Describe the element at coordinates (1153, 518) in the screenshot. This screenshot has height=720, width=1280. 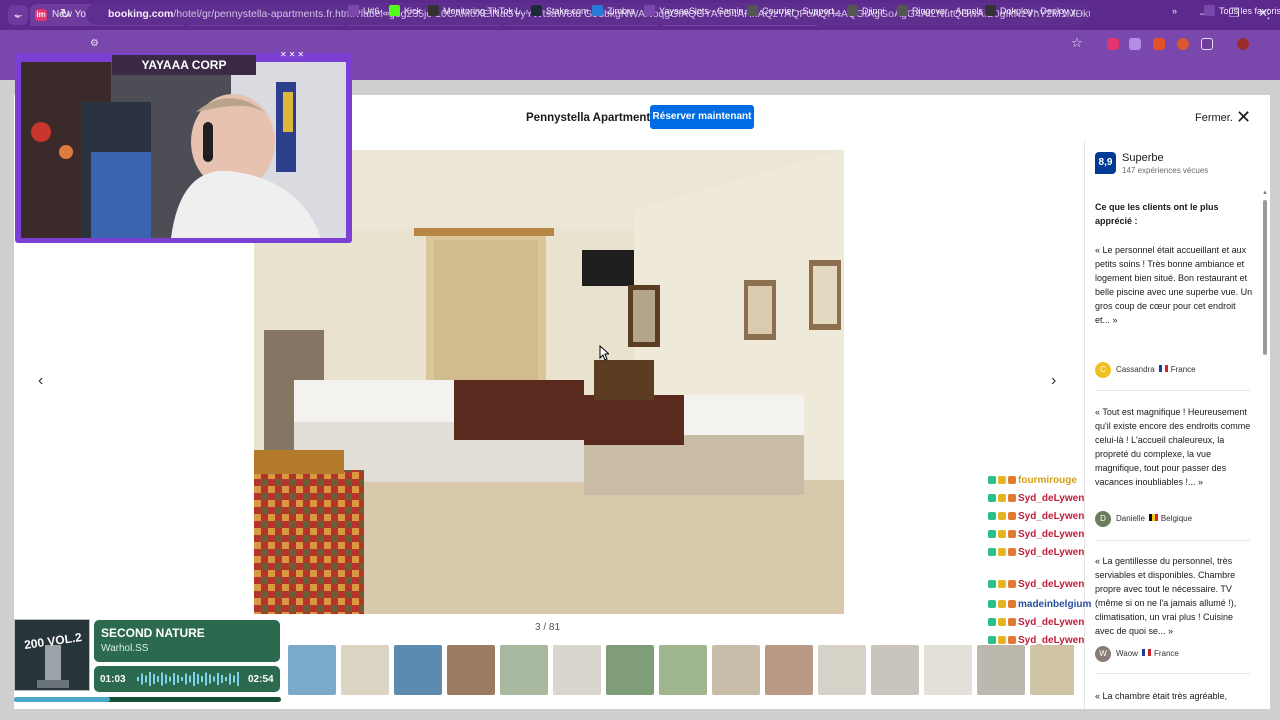
I see `country-flag-icon` at that location.